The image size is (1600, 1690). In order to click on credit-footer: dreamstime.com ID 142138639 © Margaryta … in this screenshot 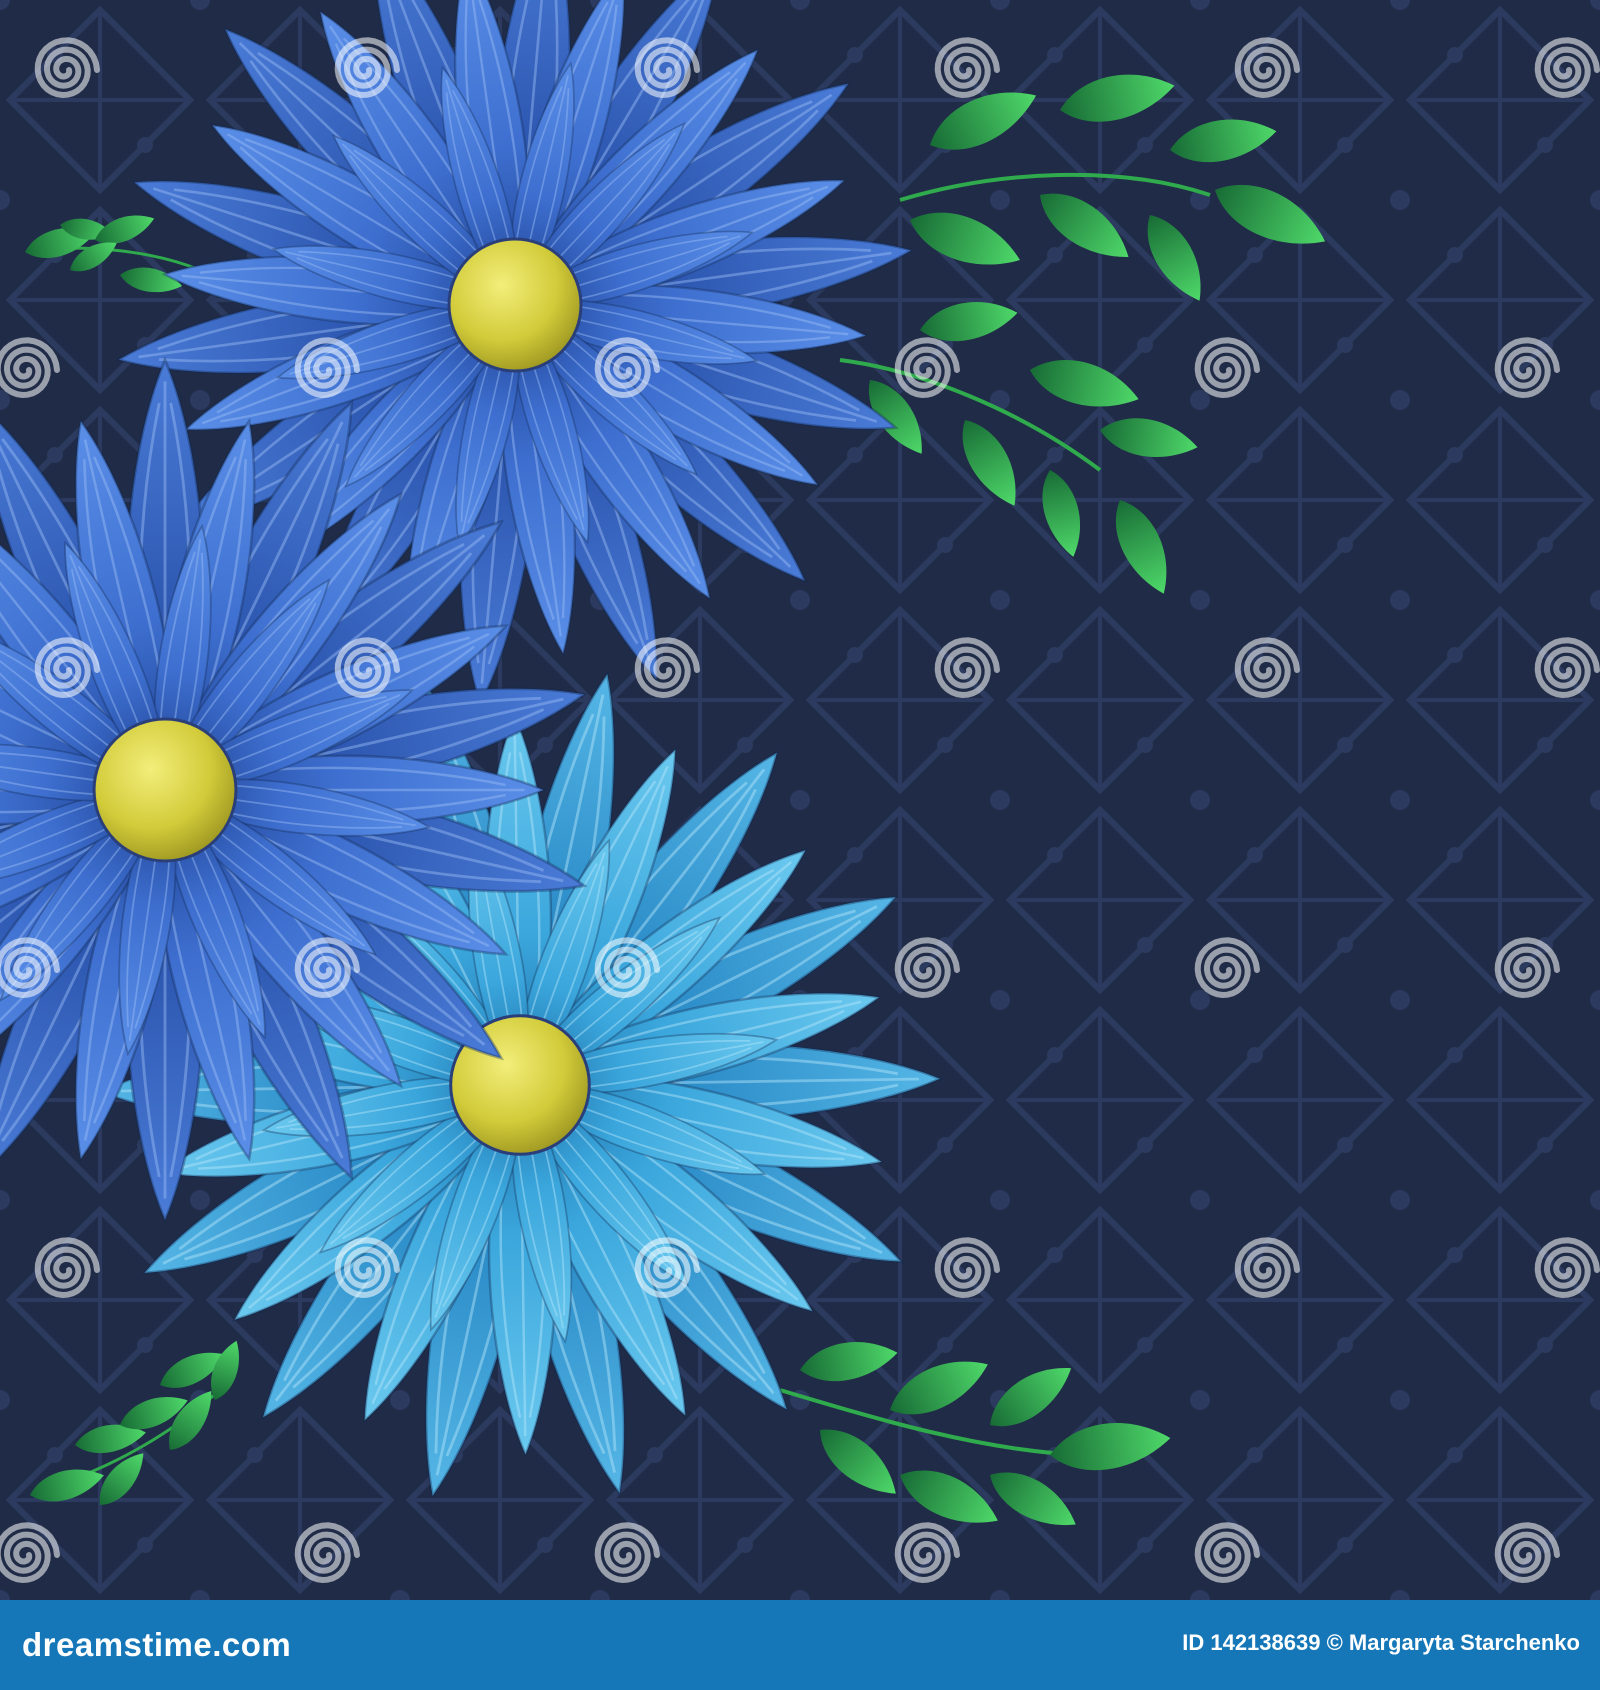, I will do `click(800, 1645)`.